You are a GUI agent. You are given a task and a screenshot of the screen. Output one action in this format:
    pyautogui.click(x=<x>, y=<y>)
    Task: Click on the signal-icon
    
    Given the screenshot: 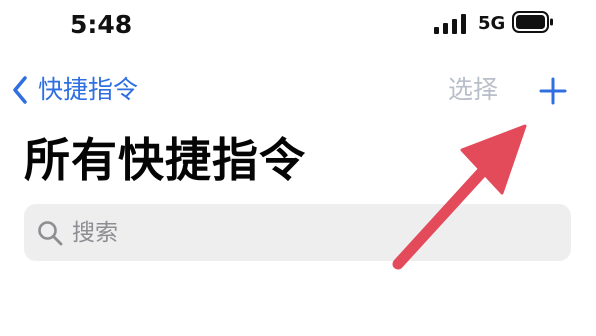 What is the action you would take?
    pyautogui.click(x=450, y=24)
    